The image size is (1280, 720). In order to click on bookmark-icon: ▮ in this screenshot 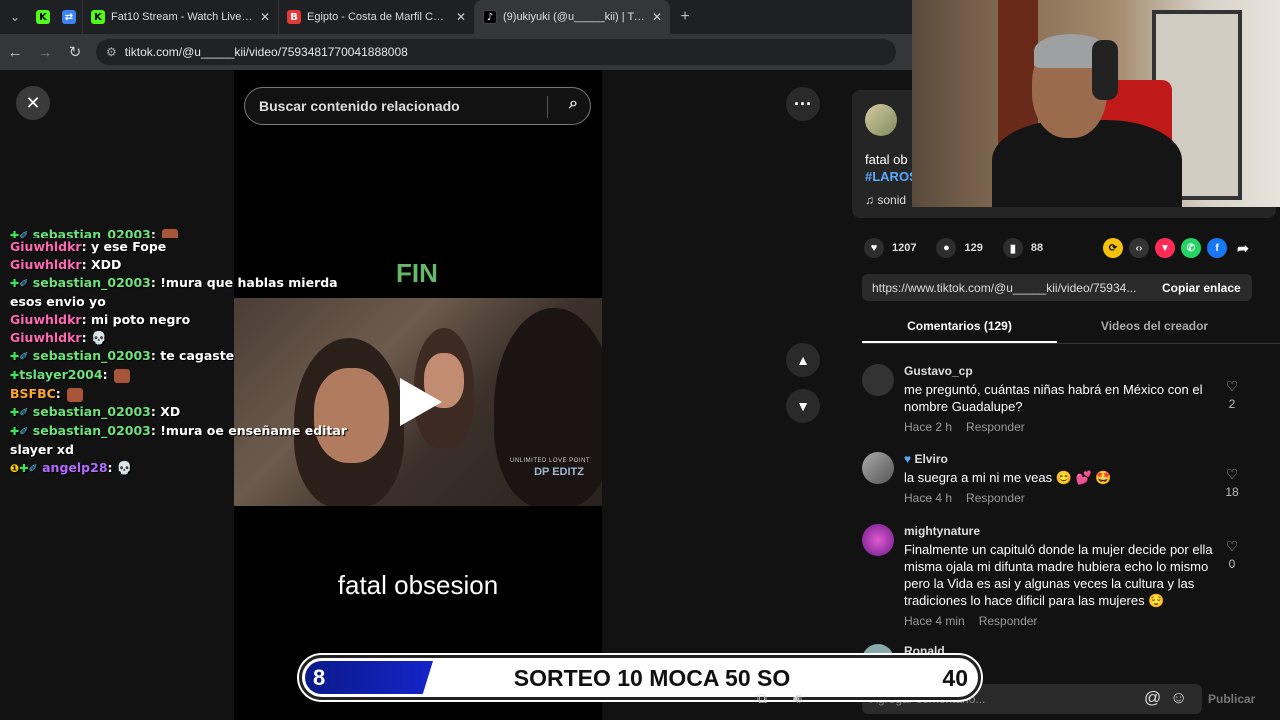, I will do `click(1012, 248)`.